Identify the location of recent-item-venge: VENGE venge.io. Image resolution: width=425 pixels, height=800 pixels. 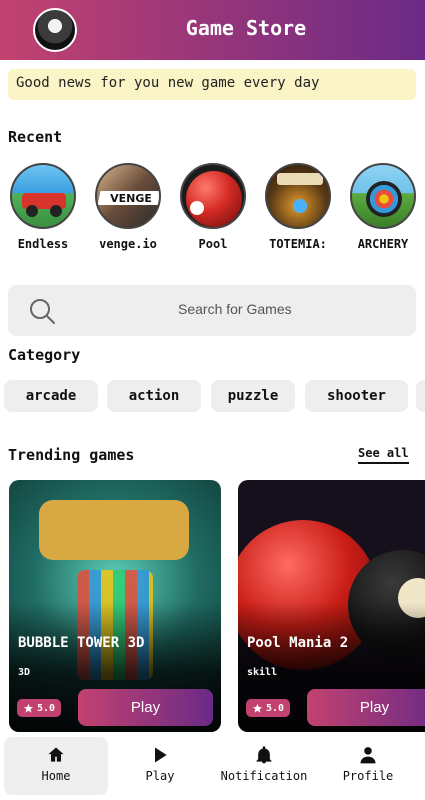
(128, 207).